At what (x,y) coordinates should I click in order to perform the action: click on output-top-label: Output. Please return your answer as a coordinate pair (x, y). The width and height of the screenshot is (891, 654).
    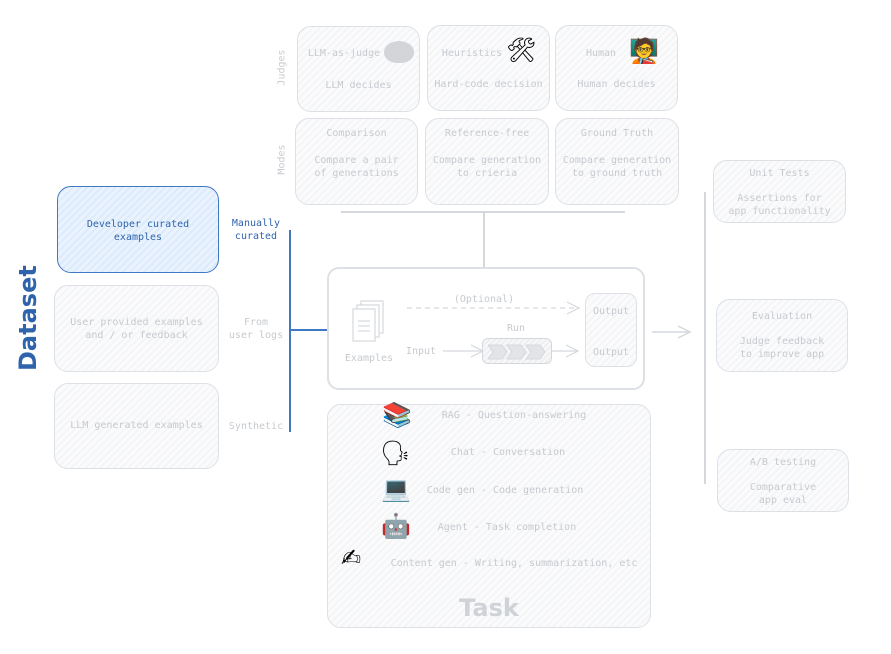
    Looking at the image, I should click on (611, 311).